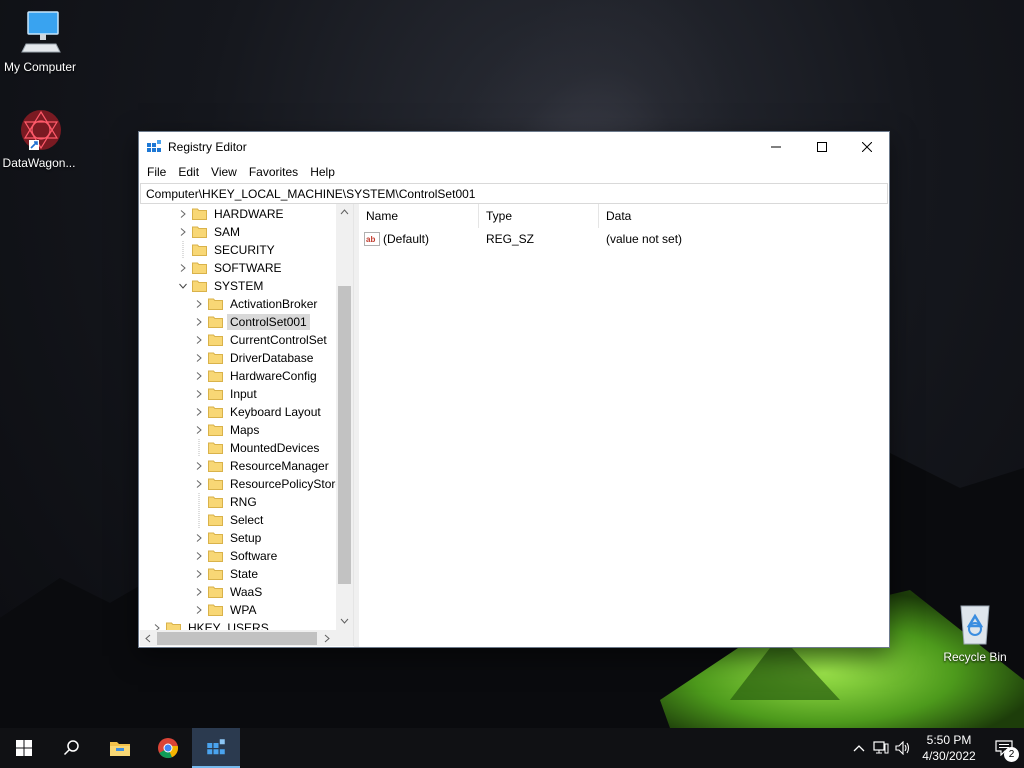 This screenshot has width=1024, height=768. I want to click on tree-item-security: SECURITY, so click(226, 250).